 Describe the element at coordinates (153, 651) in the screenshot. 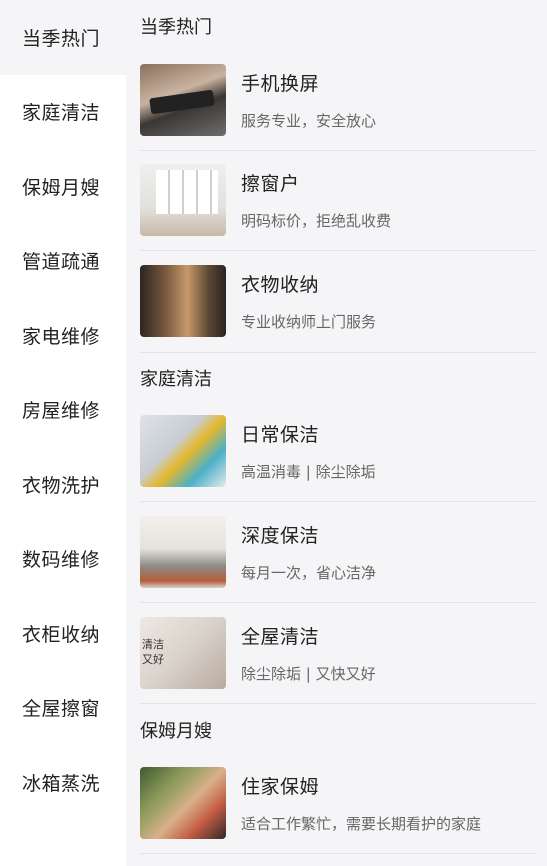

I see `image-overlay-text: 清洁 又好` at that location.